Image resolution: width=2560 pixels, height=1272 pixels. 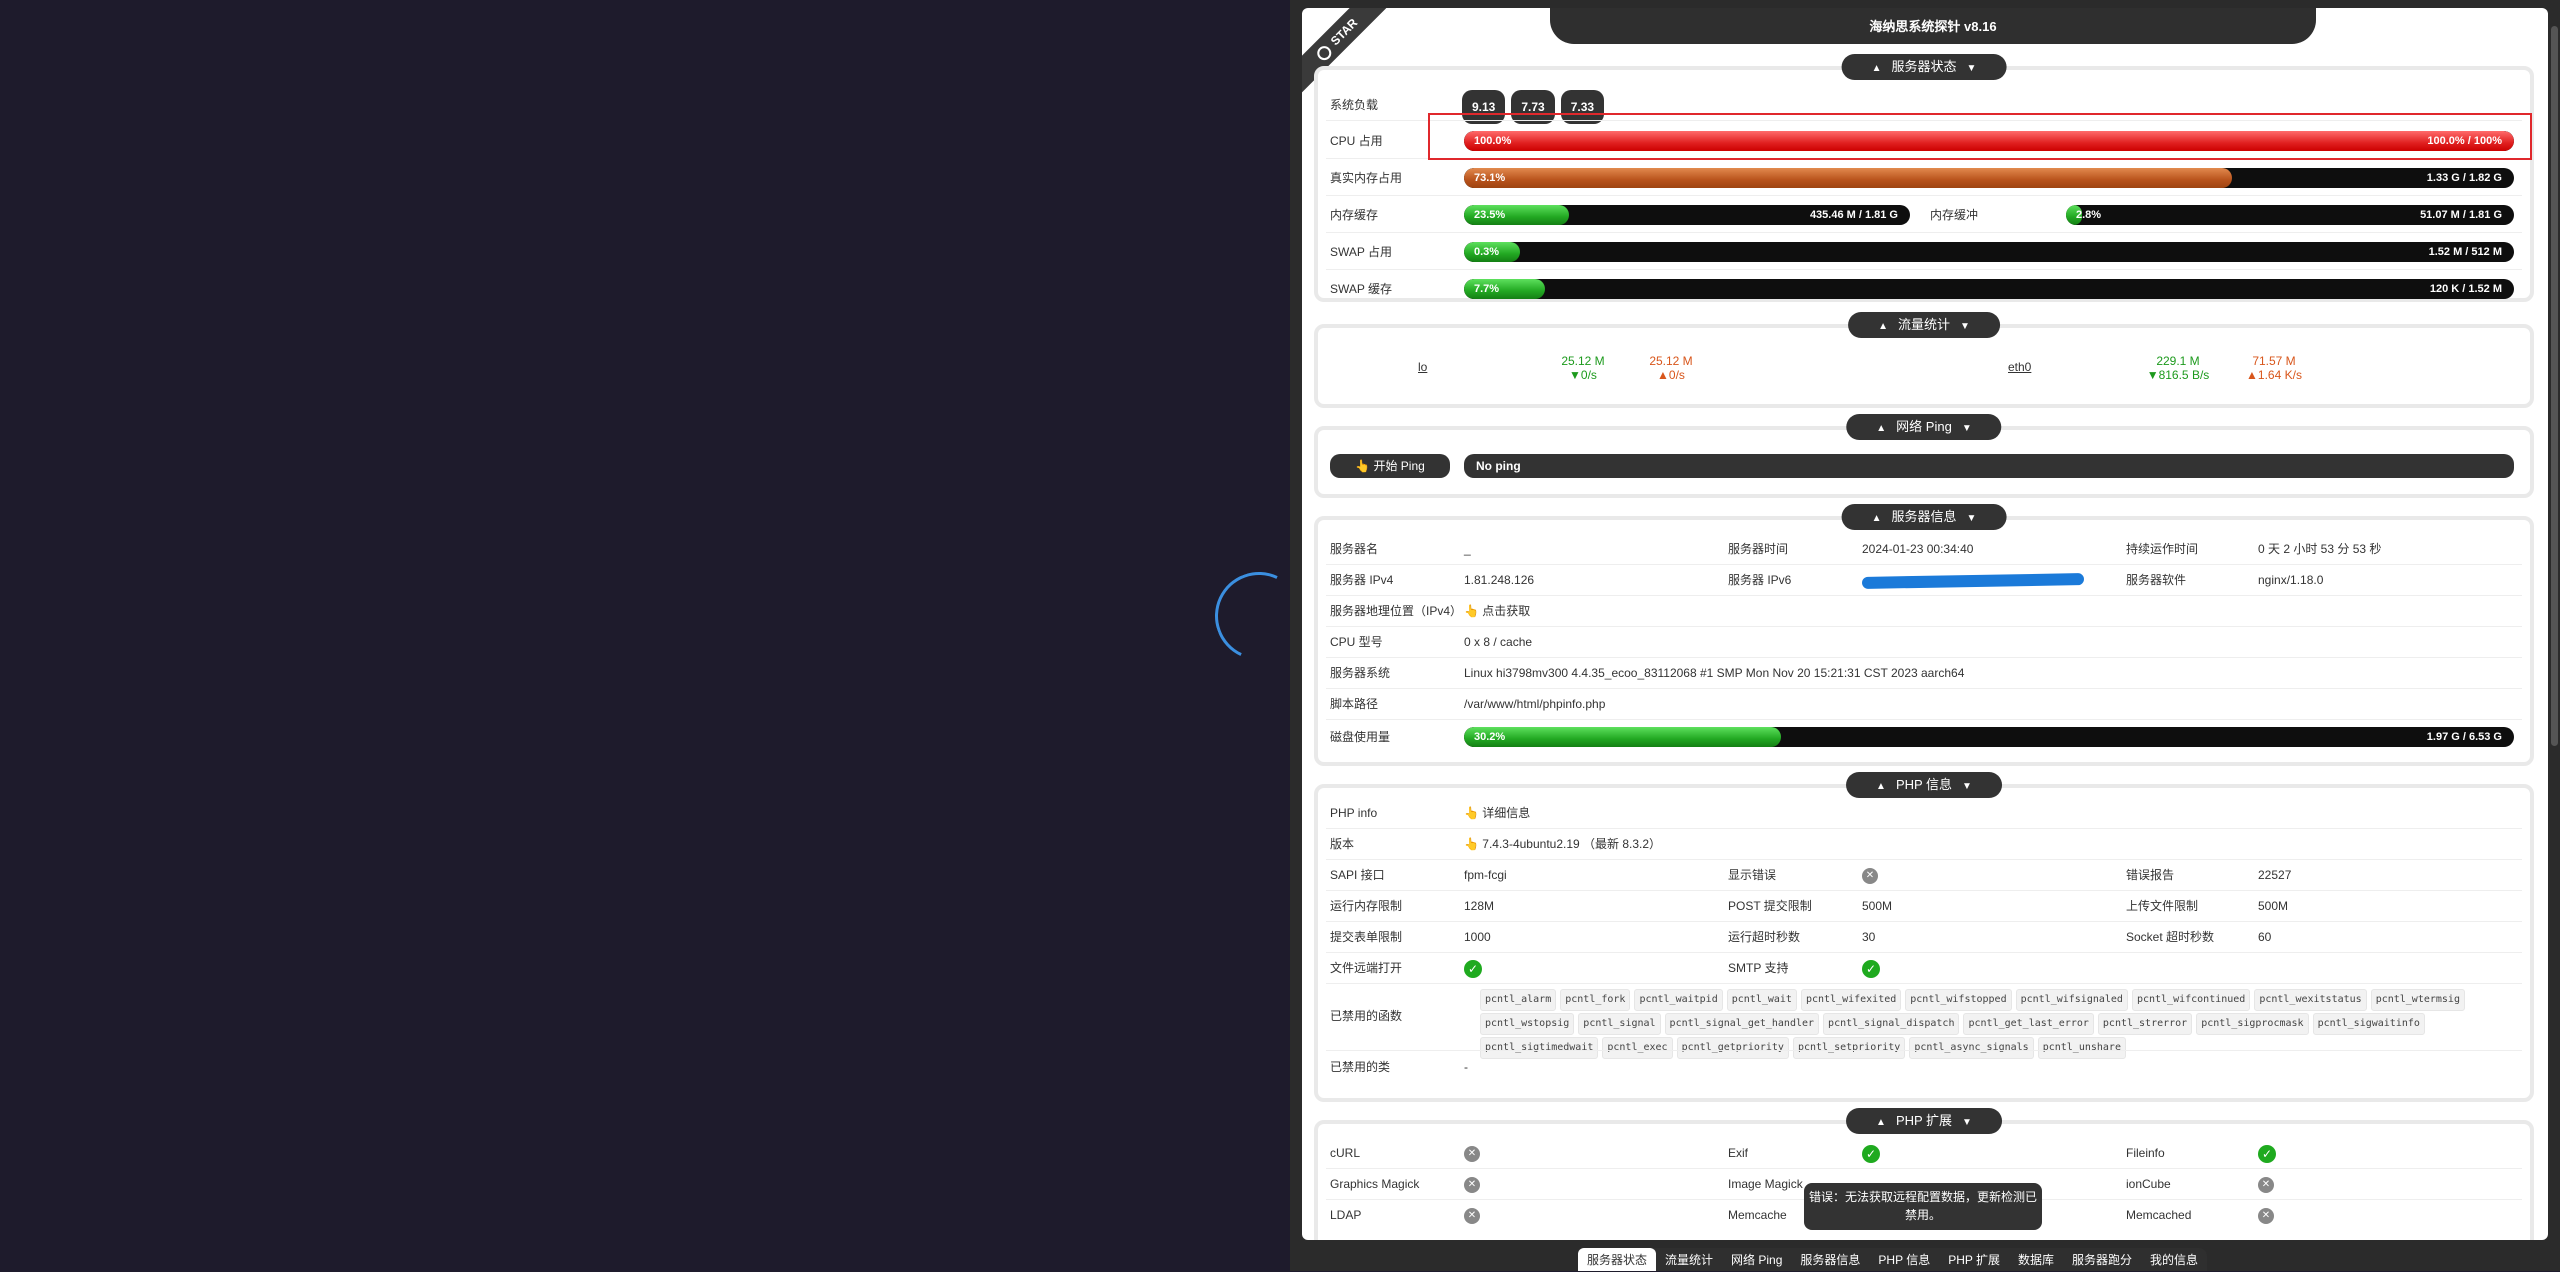 What do you see at coordinates (1485, 875) in the screenshot?
I see `sapi: fpm-fcgi` at bounding box center [1485, 875].